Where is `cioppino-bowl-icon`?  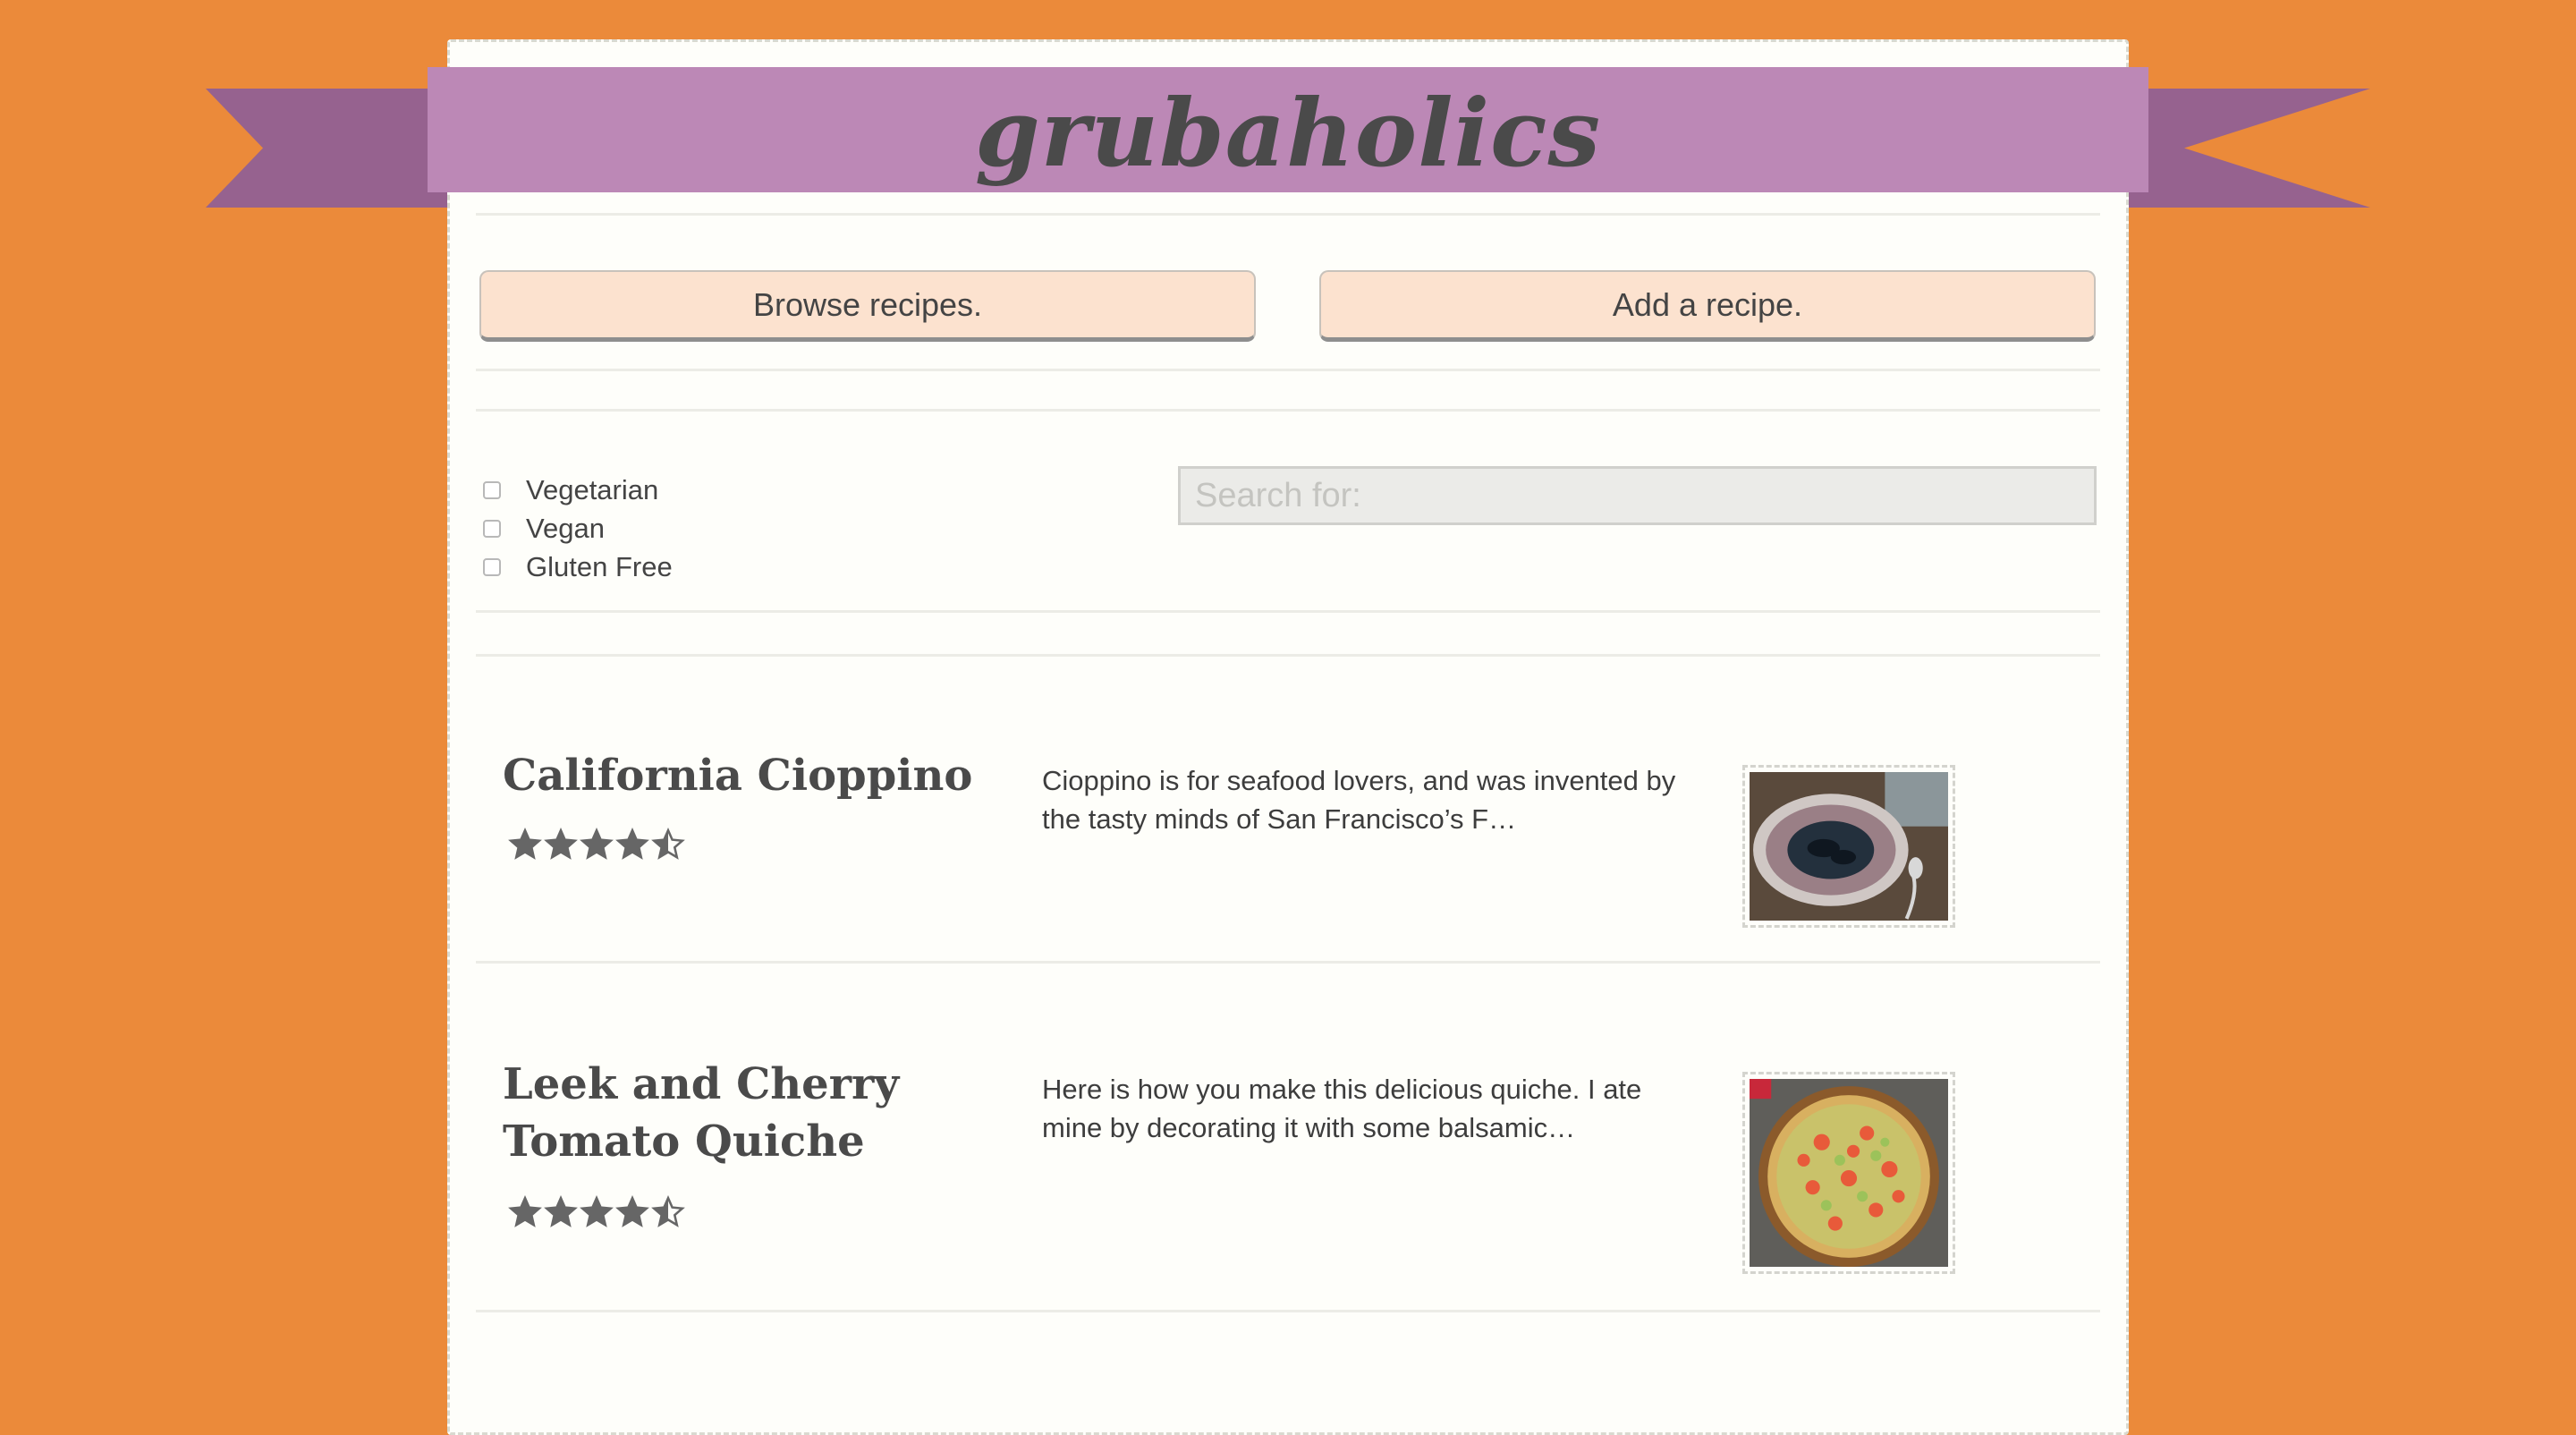
cioppino-bowl-icon is located at coordinates (1849, 846).